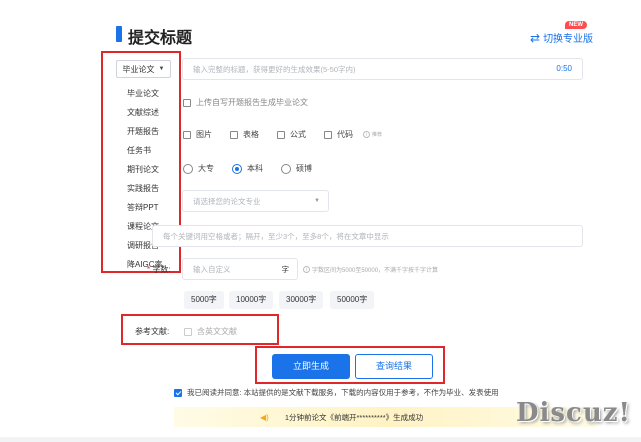  I want to click on type-option-practice-report: 实践报告, so click(146, 188).